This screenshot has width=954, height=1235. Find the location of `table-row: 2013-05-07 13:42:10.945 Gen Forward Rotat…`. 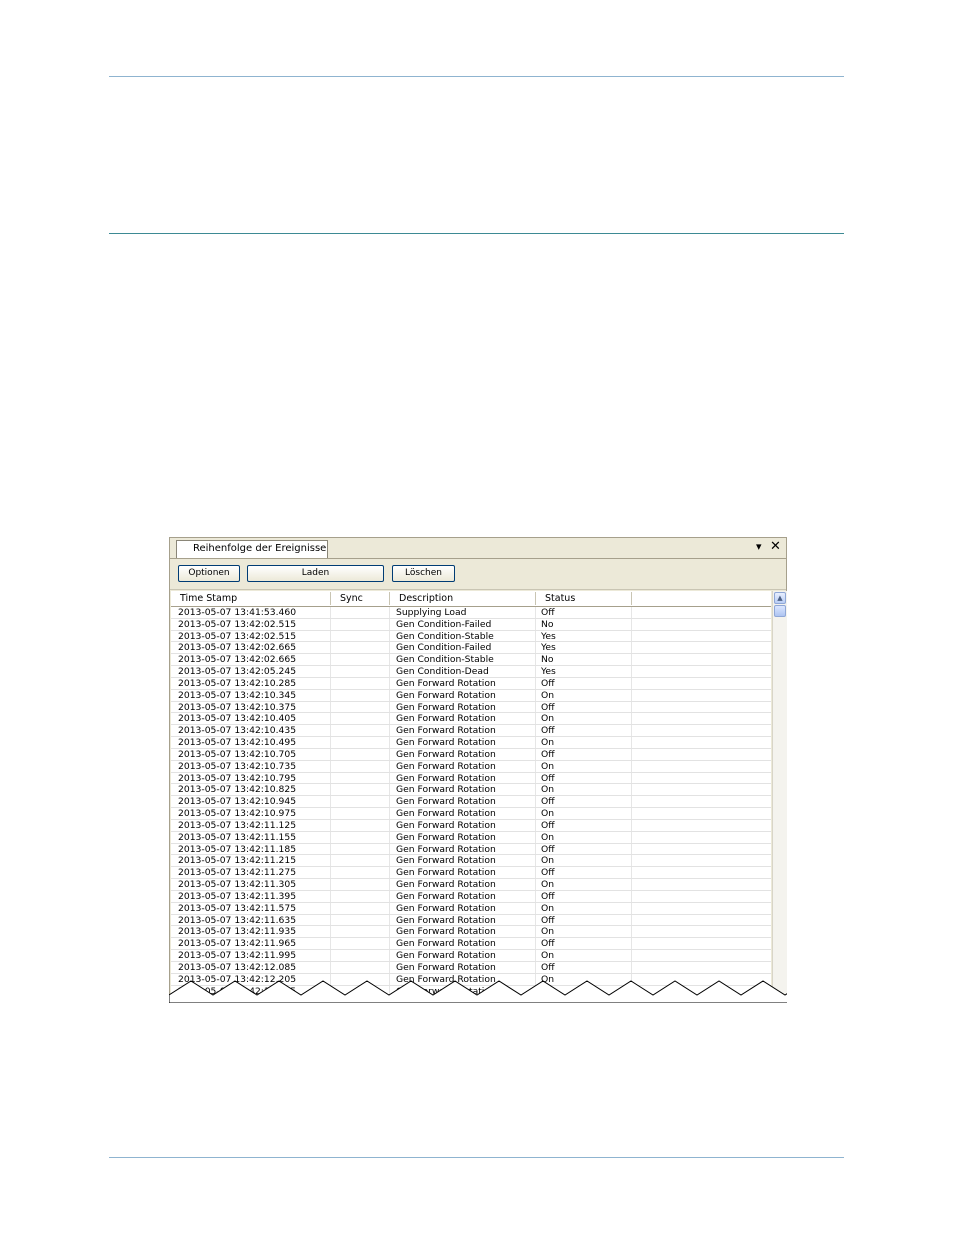

table-row: 2013-05-07 13:42:10.945 Gen Forward Rotat… is located at coordinates (471, 802).